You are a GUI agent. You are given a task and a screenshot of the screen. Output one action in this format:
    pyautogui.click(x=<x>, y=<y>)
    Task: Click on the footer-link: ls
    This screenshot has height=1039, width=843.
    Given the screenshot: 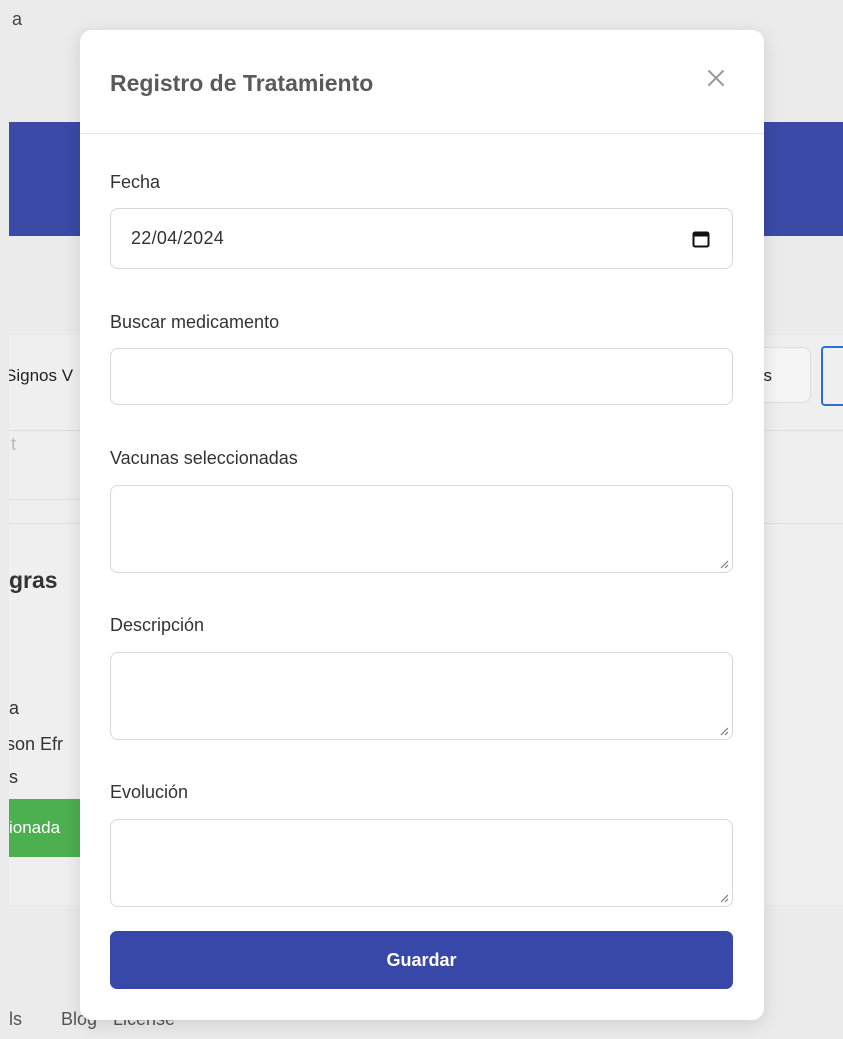 What is the action you would take?
    pyautogui.click(x=35, y=1019)
    